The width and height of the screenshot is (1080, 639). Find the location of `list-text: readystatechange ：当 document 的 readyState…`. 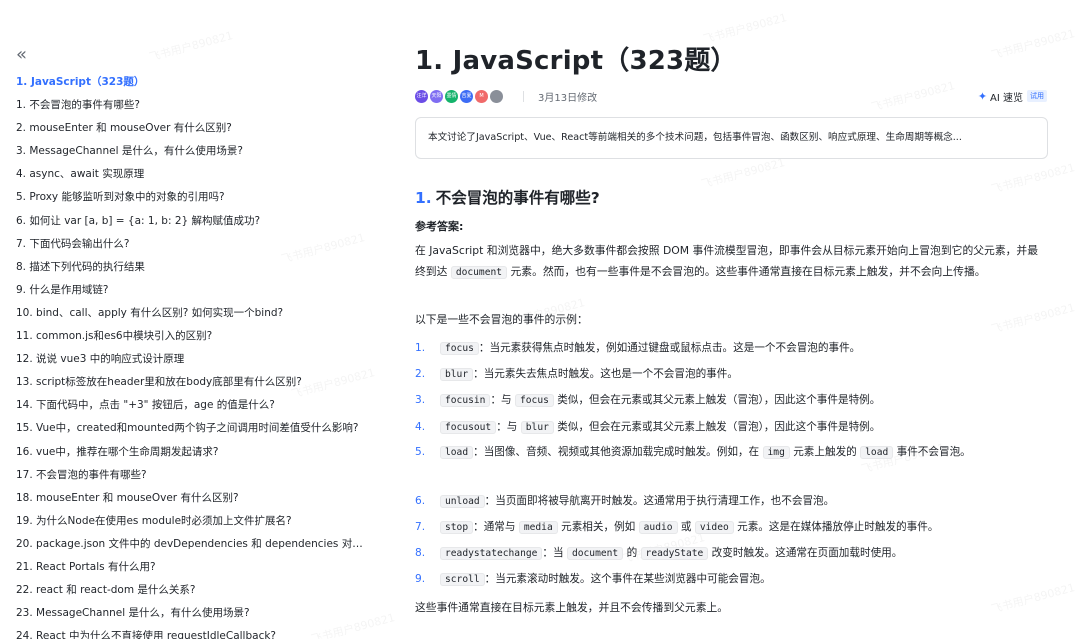

list-text: readystatechange ：当 document 的 readyState… is located at coordinates (747, 553).